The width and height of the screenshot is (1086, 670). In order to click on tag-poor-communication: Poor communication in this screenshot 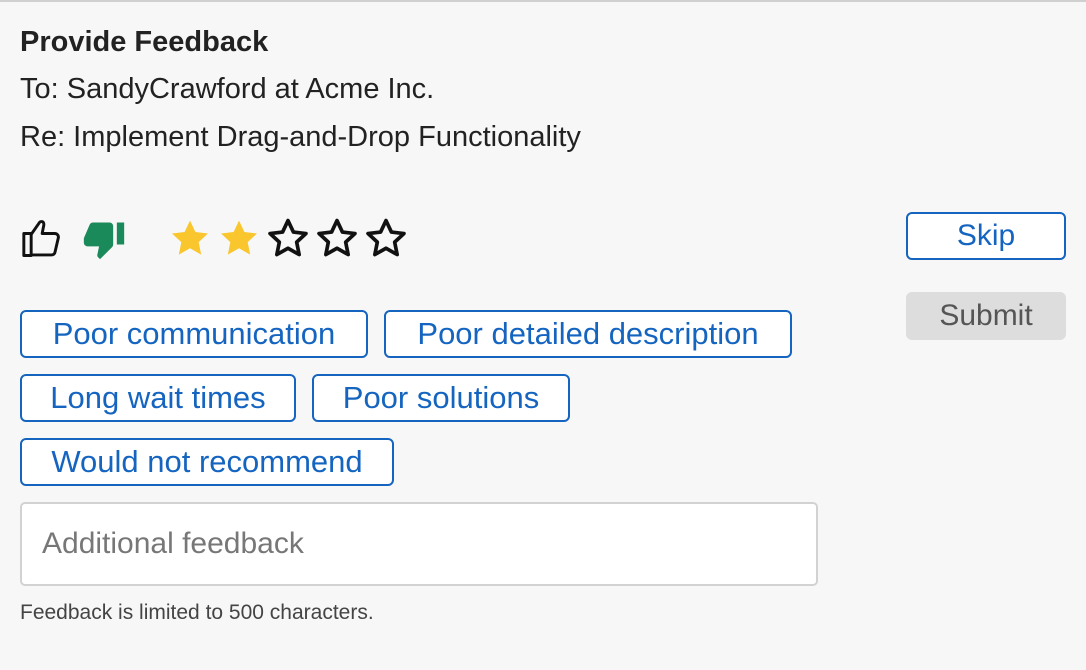, I will do `click(194, 334)`.